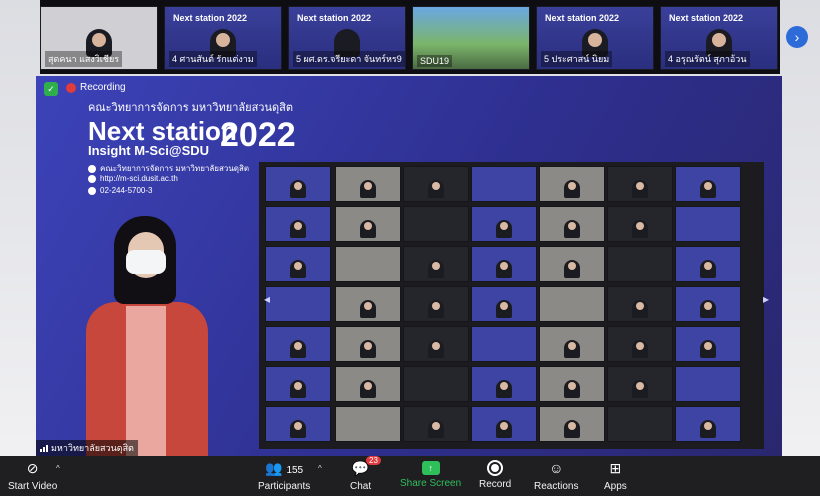  What do you see at coordinates (146, 262) in the screenshot?
I see `presenter-mask` at bounding box center [146, 262].